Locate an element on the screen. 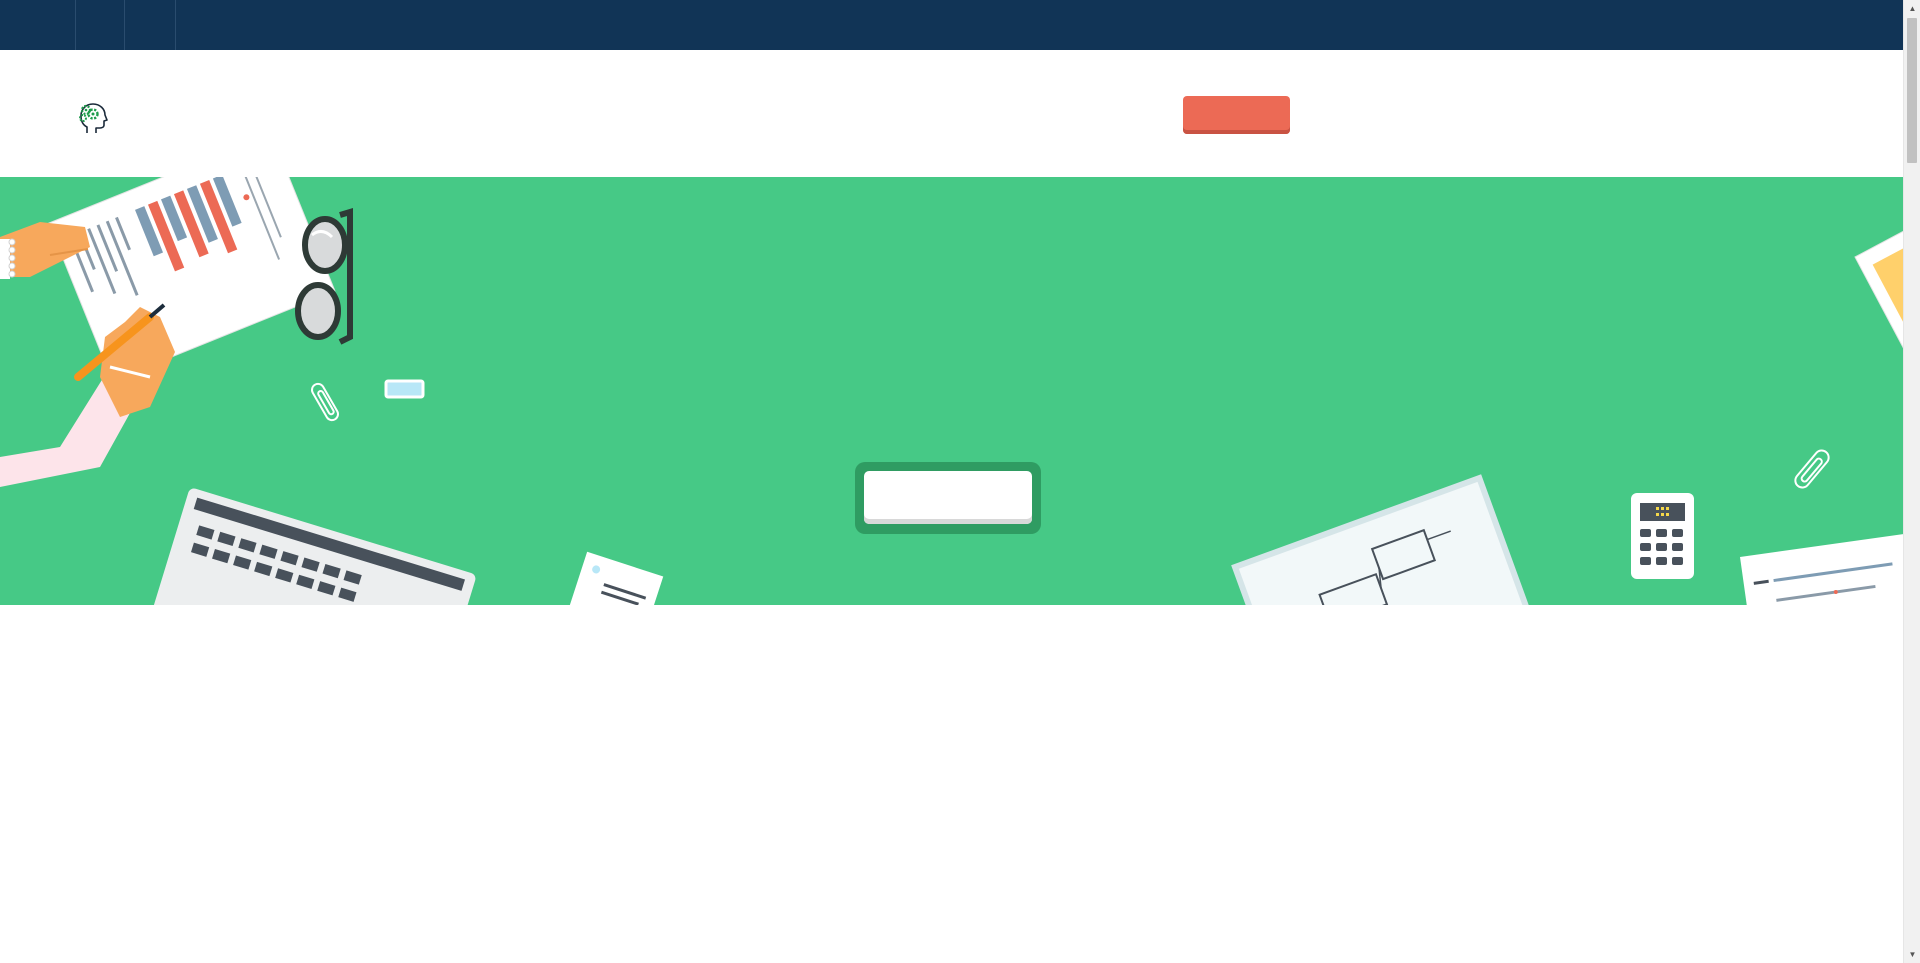  folder is located at coordinates (1878, 300).